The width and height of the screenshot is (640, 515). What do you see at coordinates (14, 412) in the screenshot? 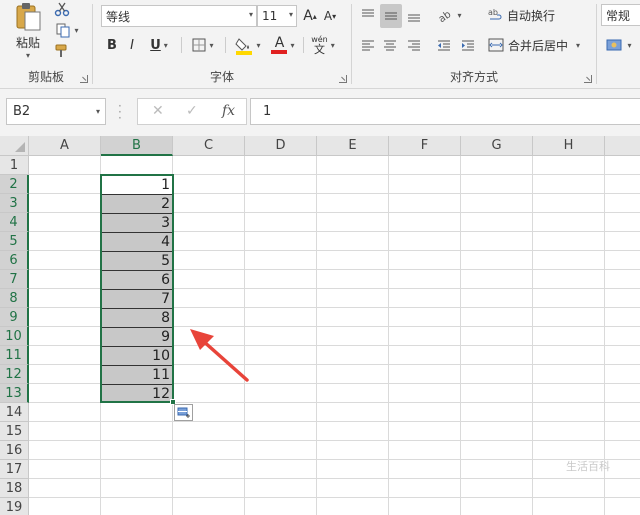
I see `row-header: 14` at bounding box center [14, 412].